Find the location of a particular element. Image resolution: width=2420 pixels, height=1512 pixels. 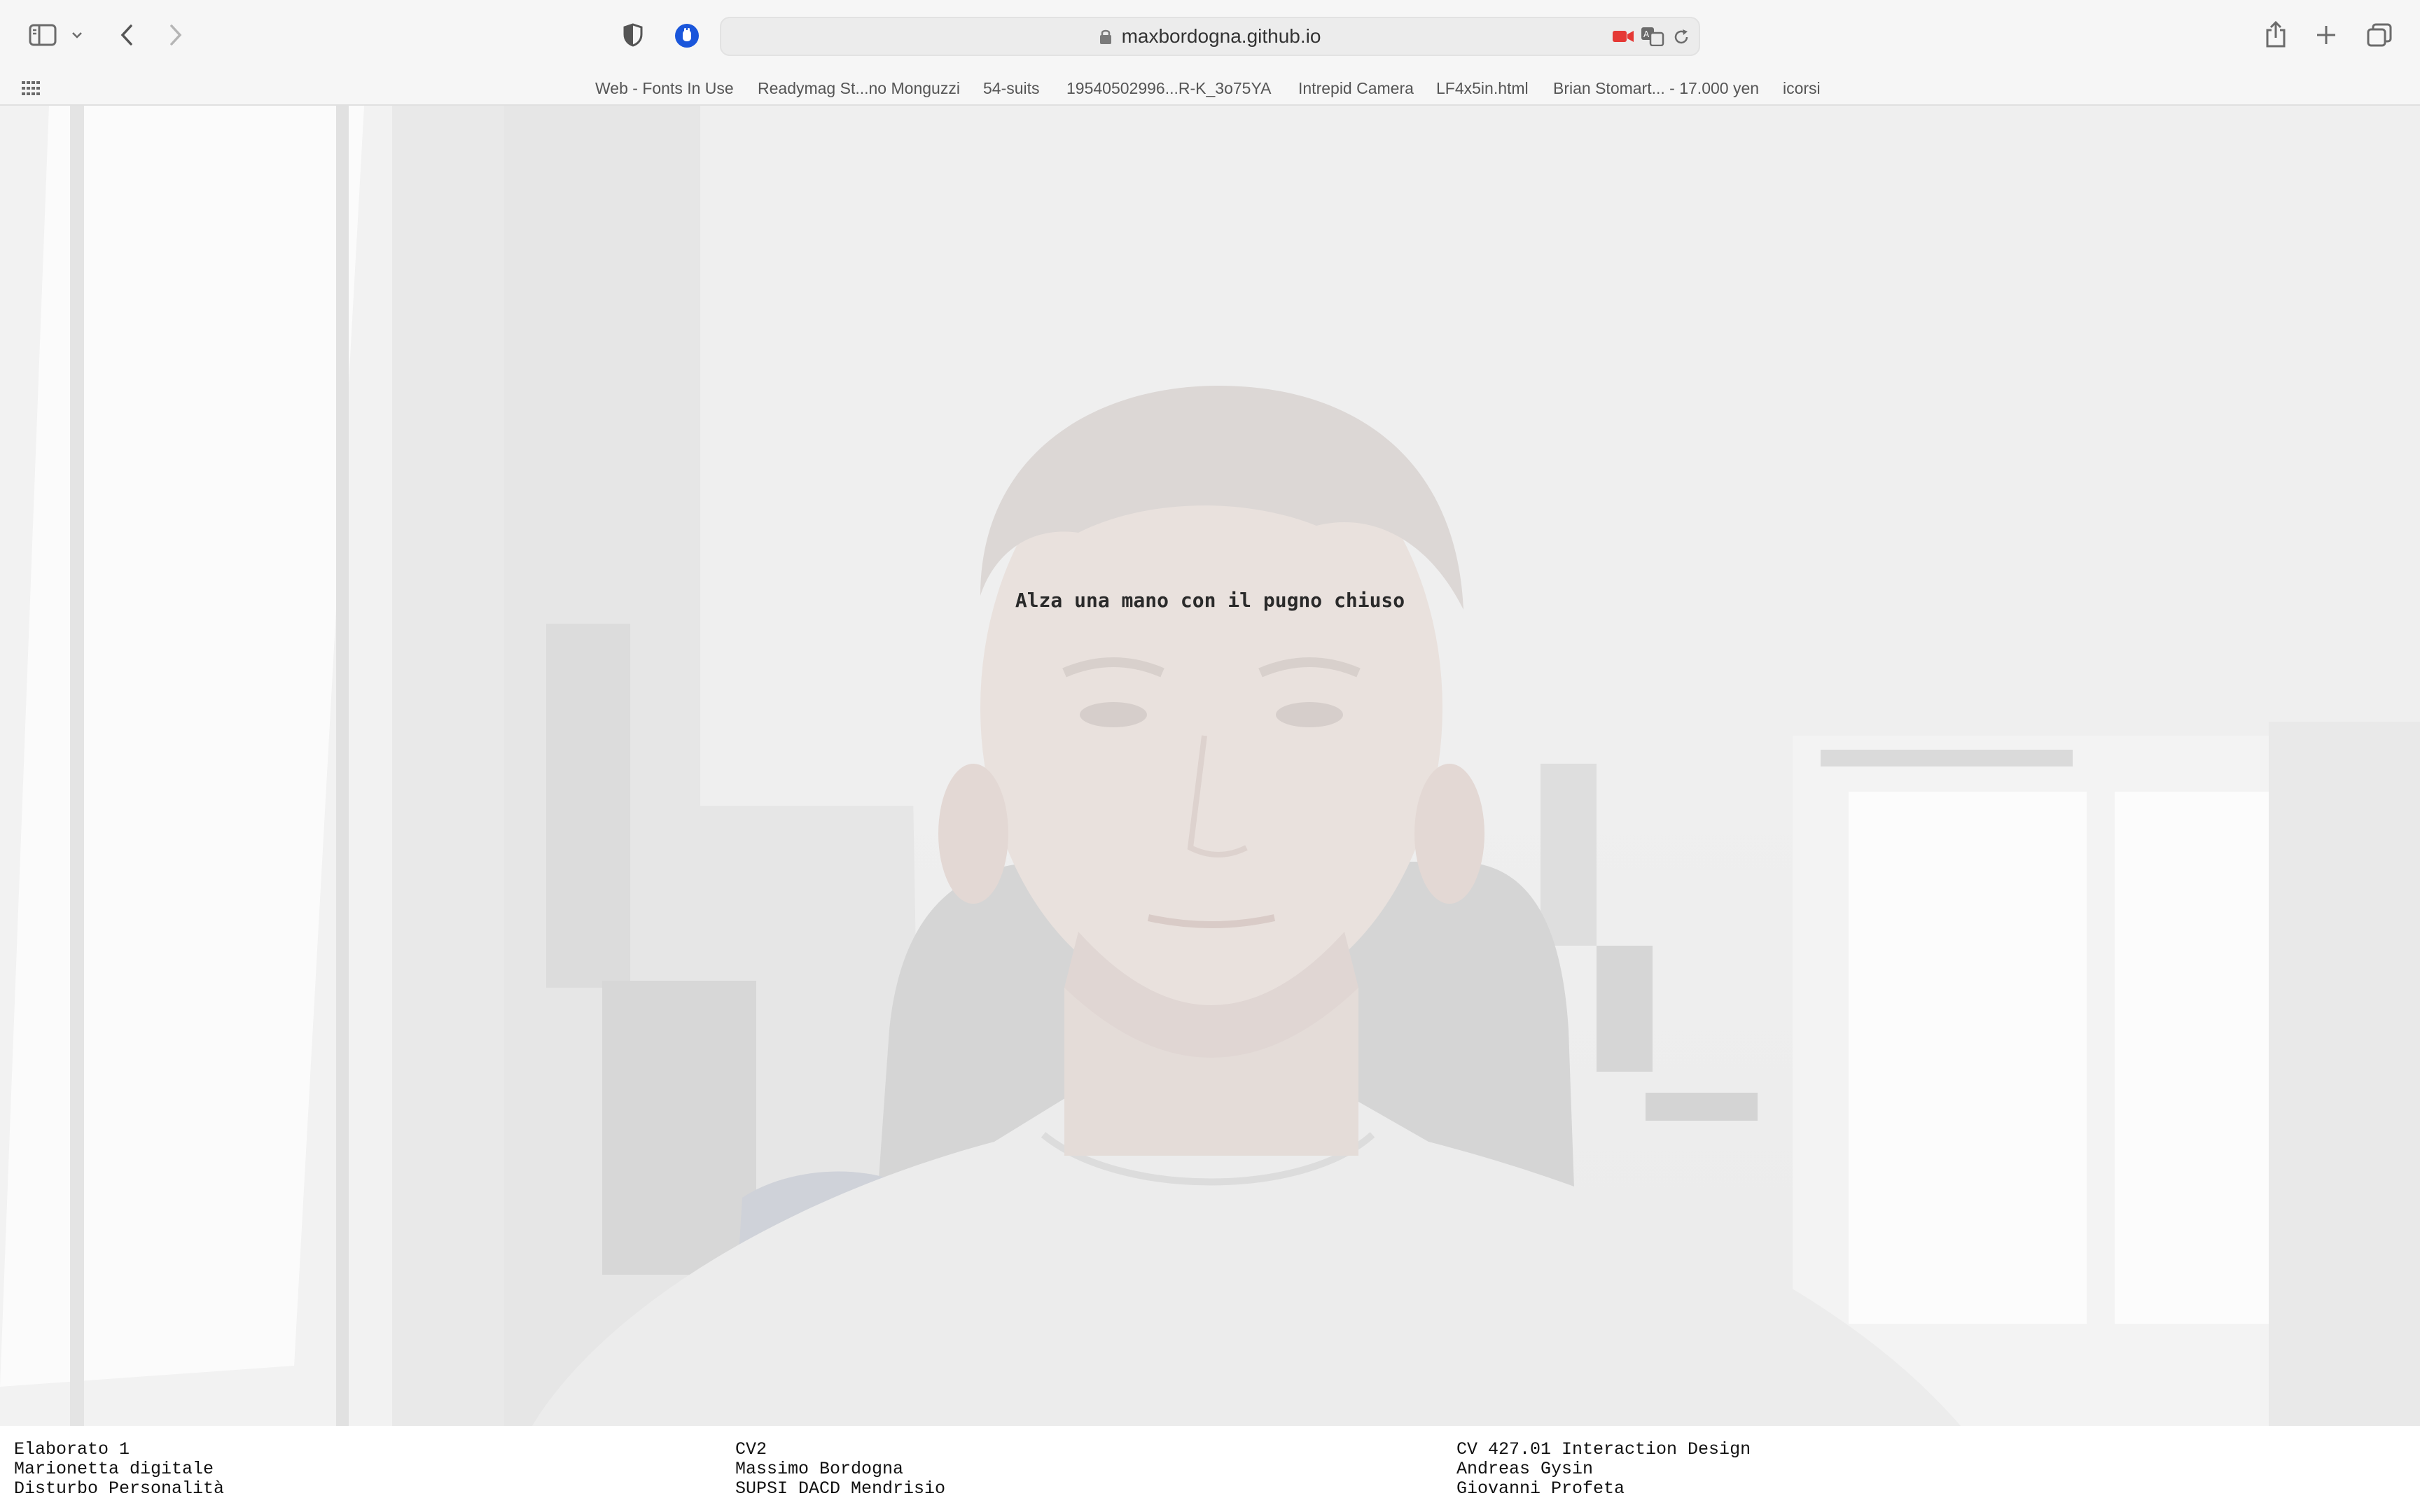

share-button is located at coordinates (2276, 34).